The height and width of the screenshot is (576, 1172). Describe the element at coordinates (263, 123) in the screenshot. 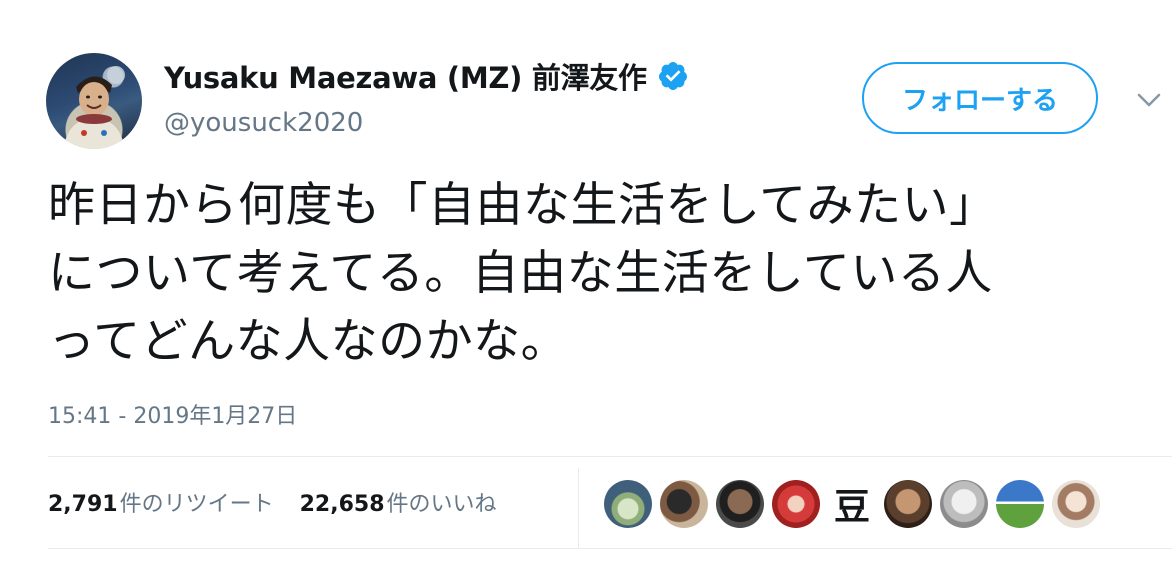

I see `user-handle: @yousuck2020` at that location.